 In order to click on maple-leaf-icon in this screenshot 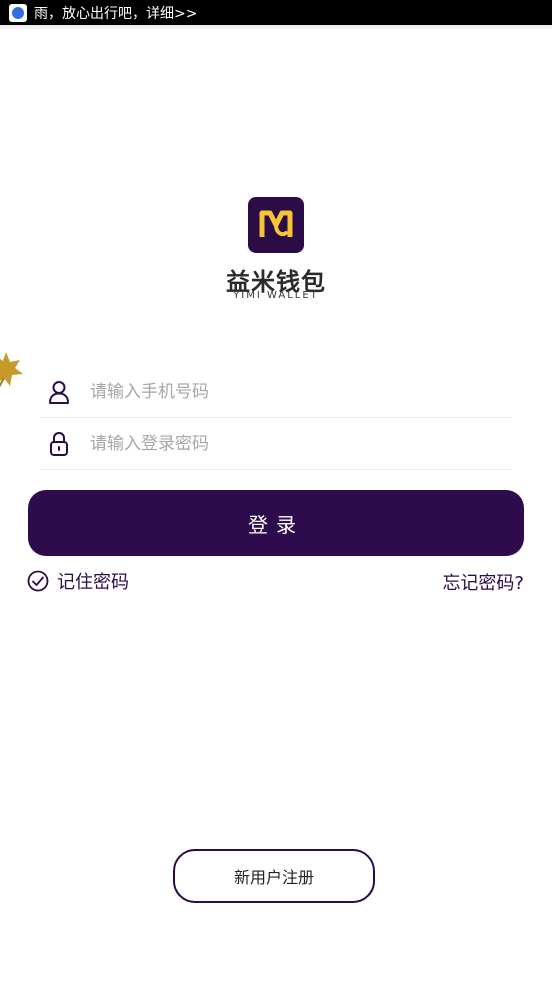, I will do `click(12, 372)`.